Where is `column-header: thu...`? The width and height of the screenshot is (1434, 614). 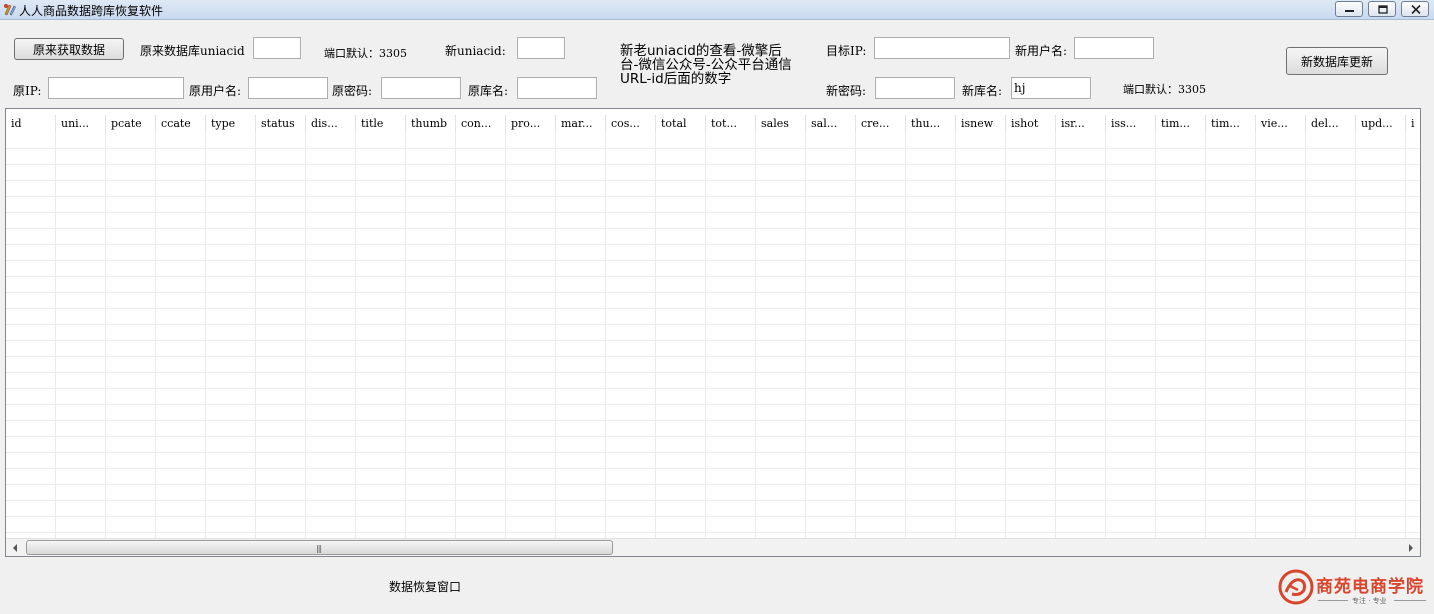 column-header: thu... is located at coordinates (931, 124).